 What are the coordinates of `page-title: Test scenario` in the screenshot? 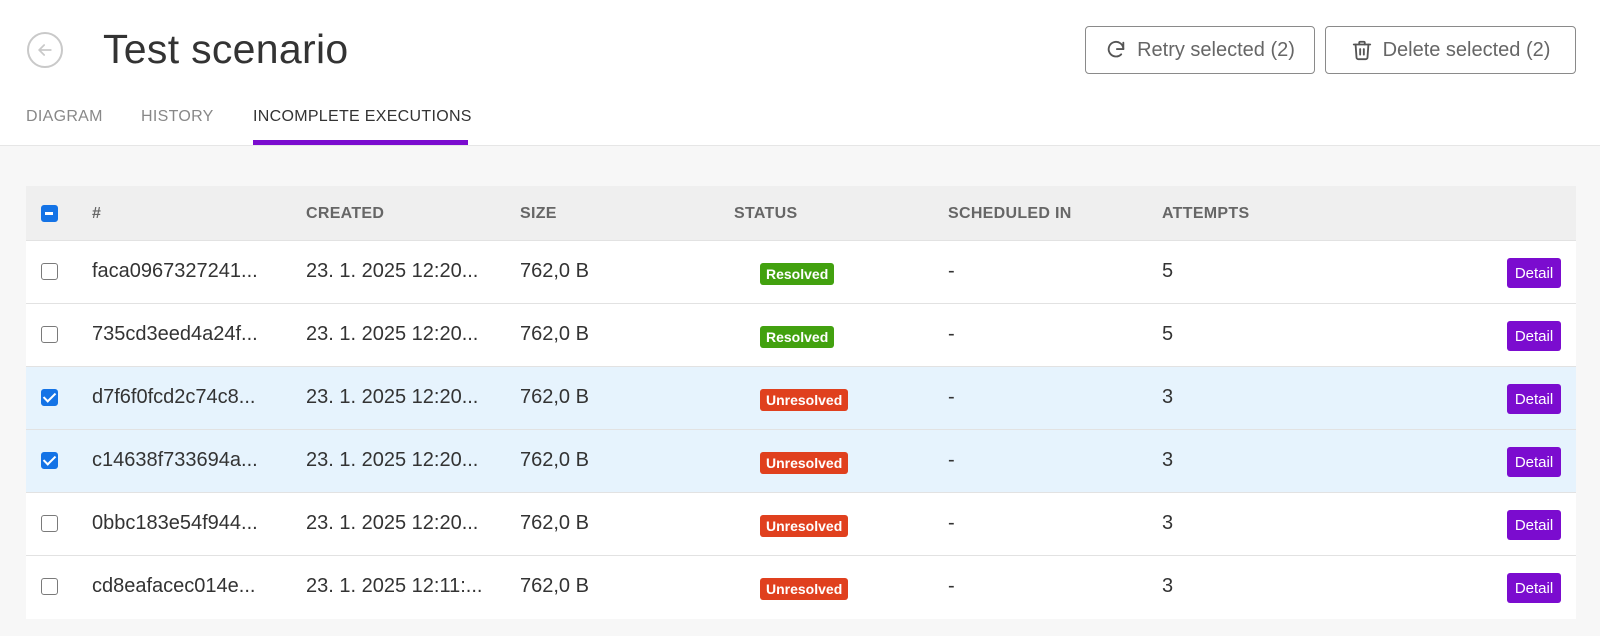 It's located at (226, 49).